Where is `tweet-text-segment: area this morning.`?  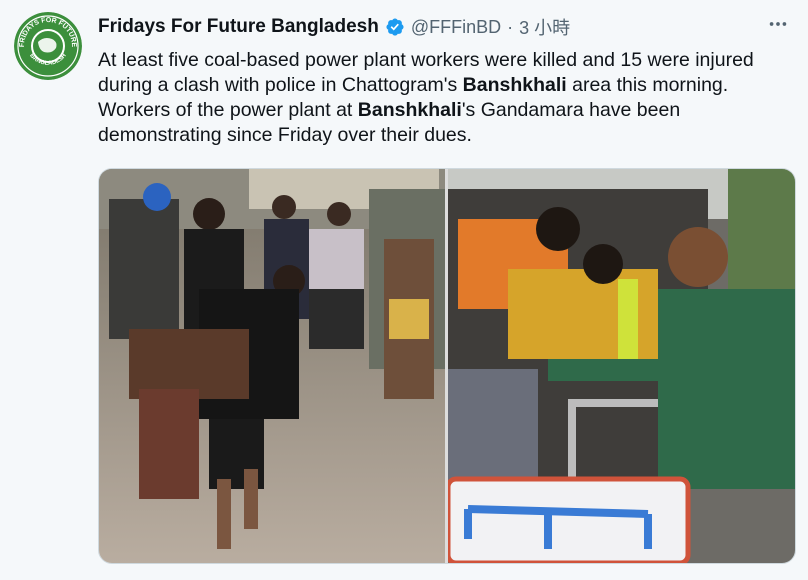
tweet-text-segment: area this morning. is located at coordinates (647, 85).